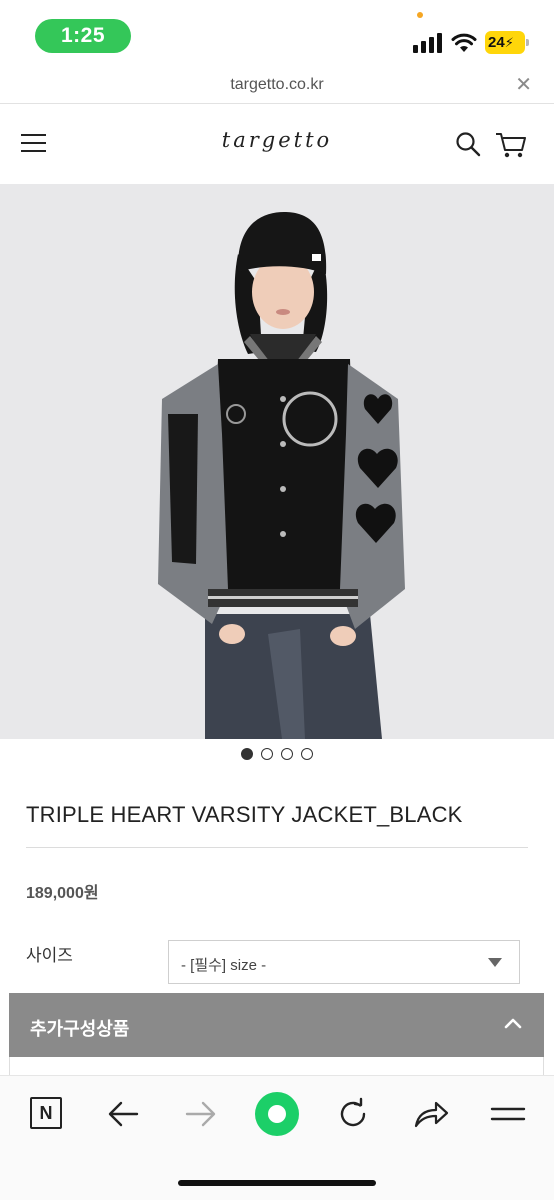  Describe the element at coordinates (511, 145) in the screenshot. I see `cart-icon` at that location.